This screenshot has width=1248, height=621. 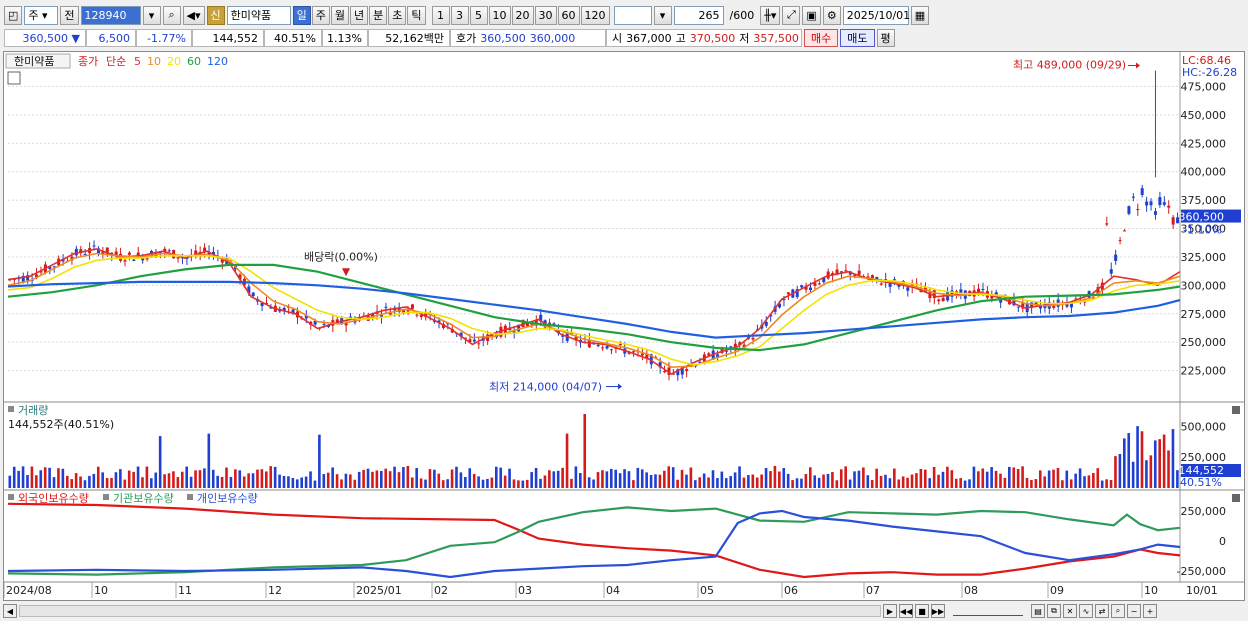 What do you see at coordinates (698, 15) in the screenshot?
I see `count-input: 265` at bounding box center [698, 15].